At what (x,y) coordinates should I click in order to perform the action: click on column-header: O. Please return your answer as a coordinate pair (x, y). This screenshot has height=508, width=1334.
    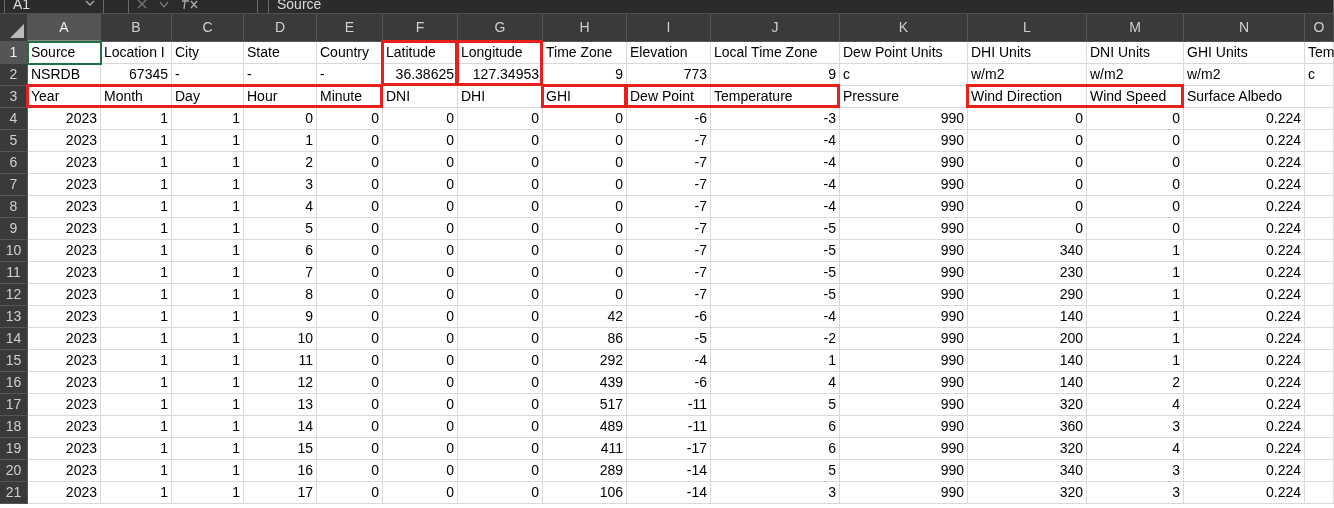
    Looking at the image, I should click on (1319, 28).